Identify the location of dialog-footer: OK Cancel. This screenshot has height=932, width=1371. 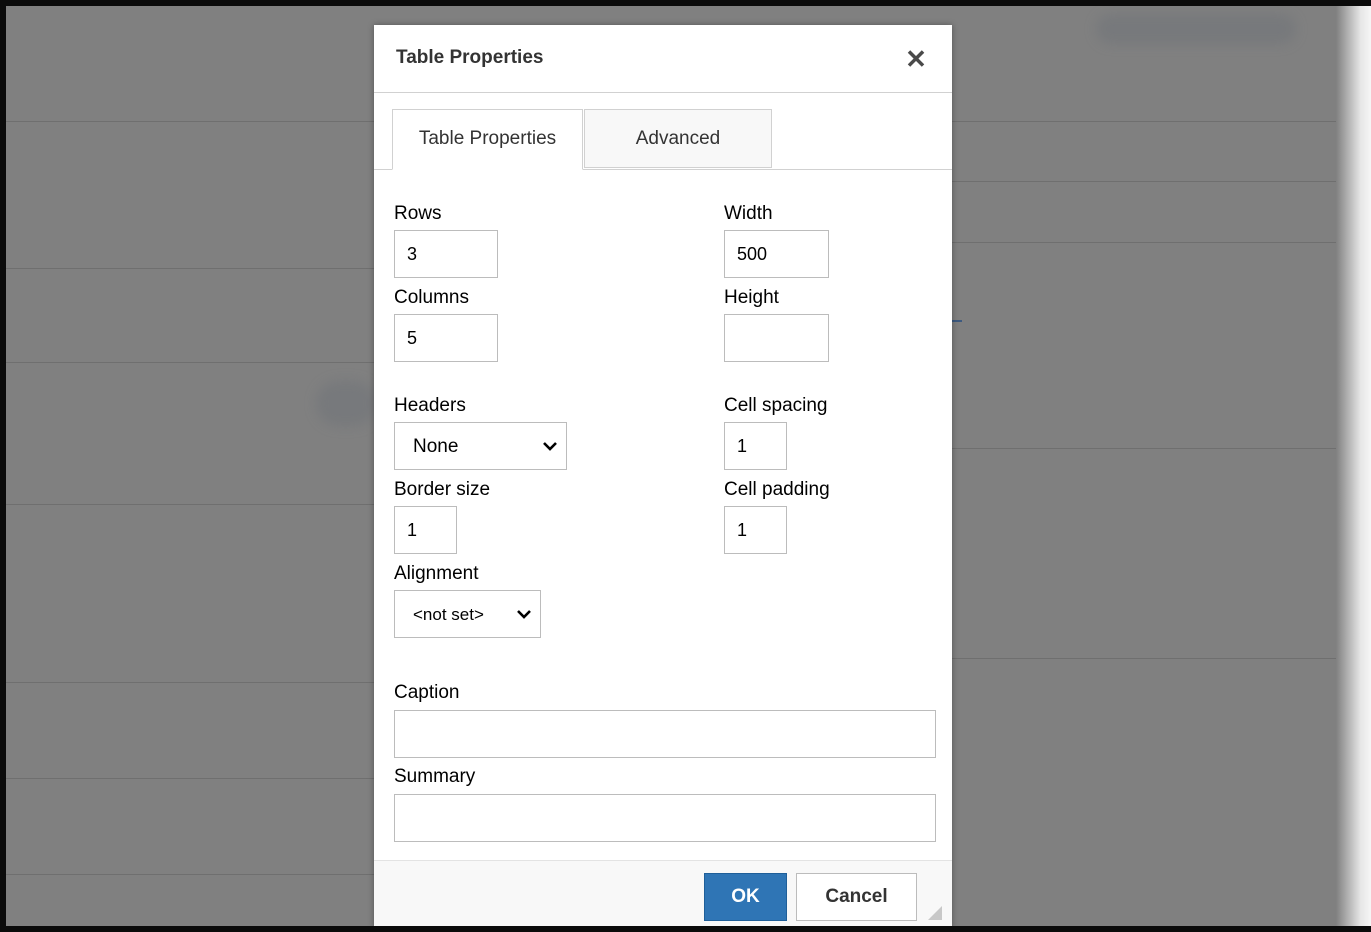
(663, 893).